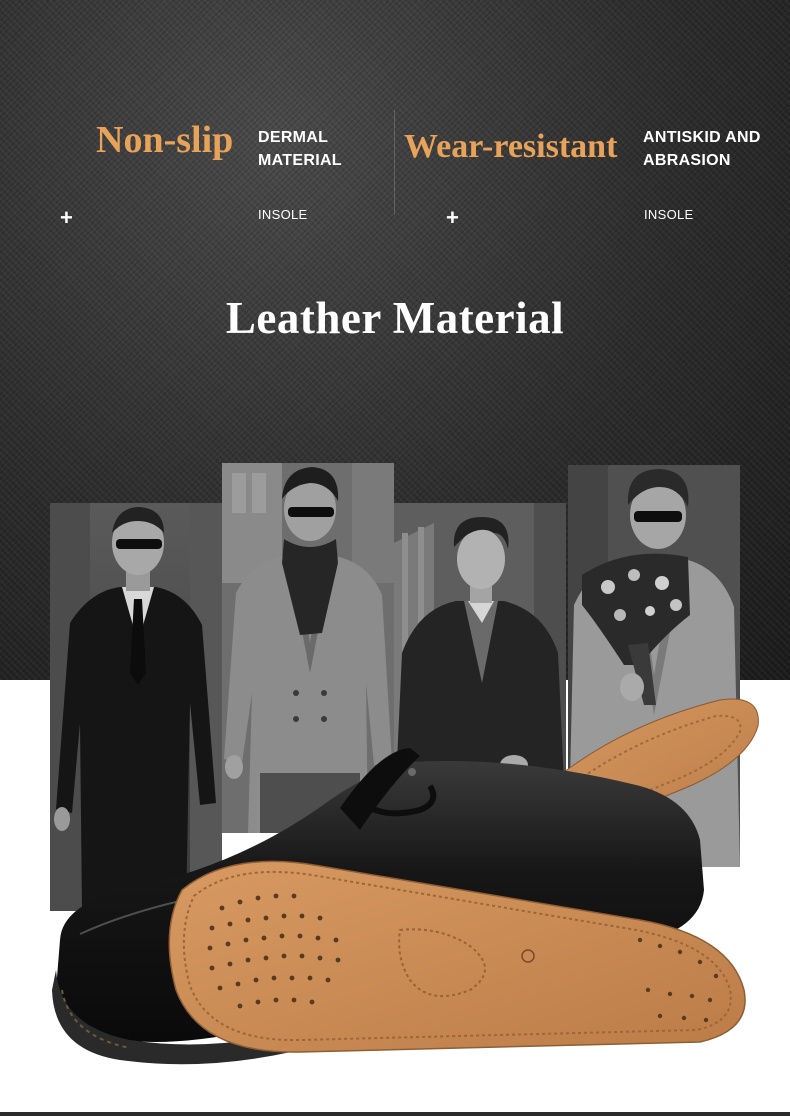 The image size is (790, 1116). I want to click on feature-subtitle-line2: MATERIAL, so click(300, 160).